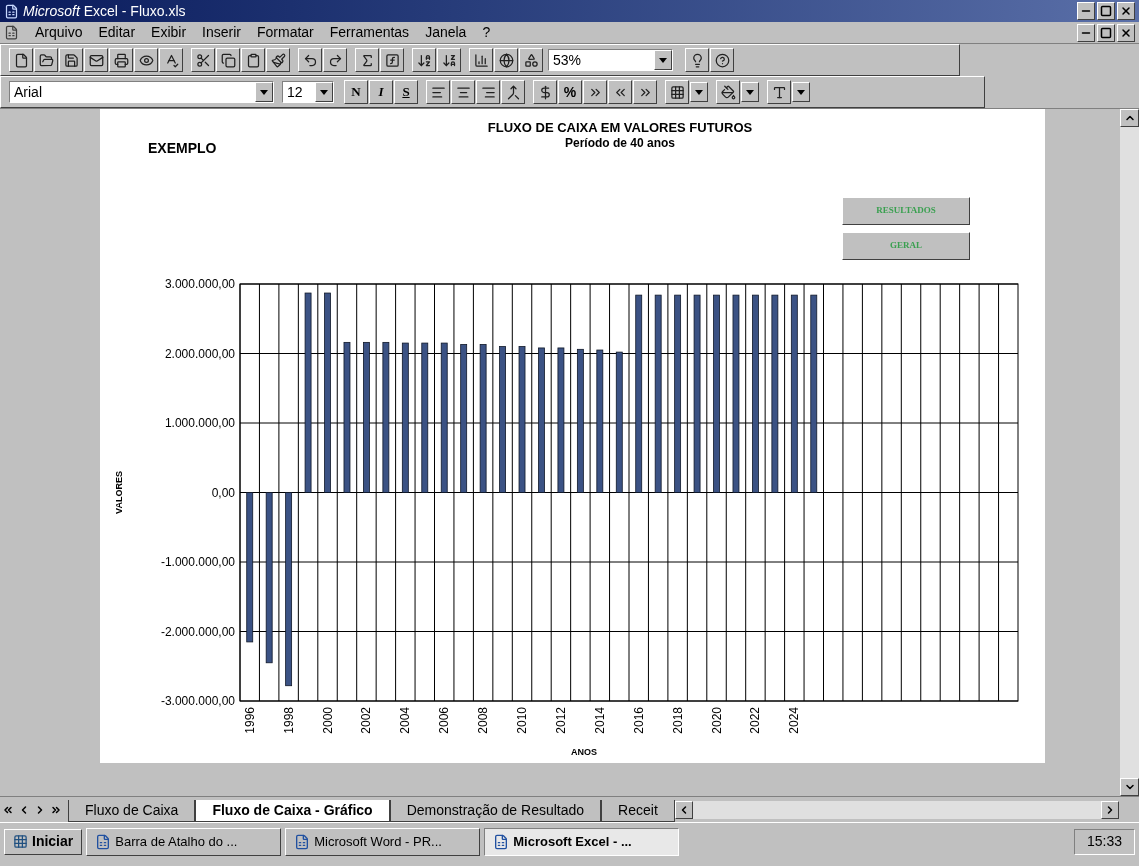 The width and height of the screenshot is (1139, 866). I want to click on x-tick-label: 2000, so click(327, 720).